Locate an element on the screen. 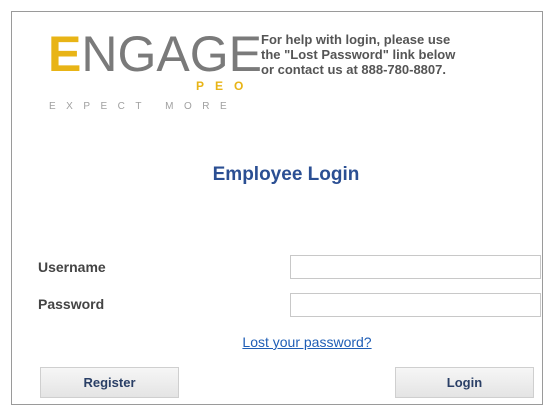  password-input is located at coordinates (415, 305).